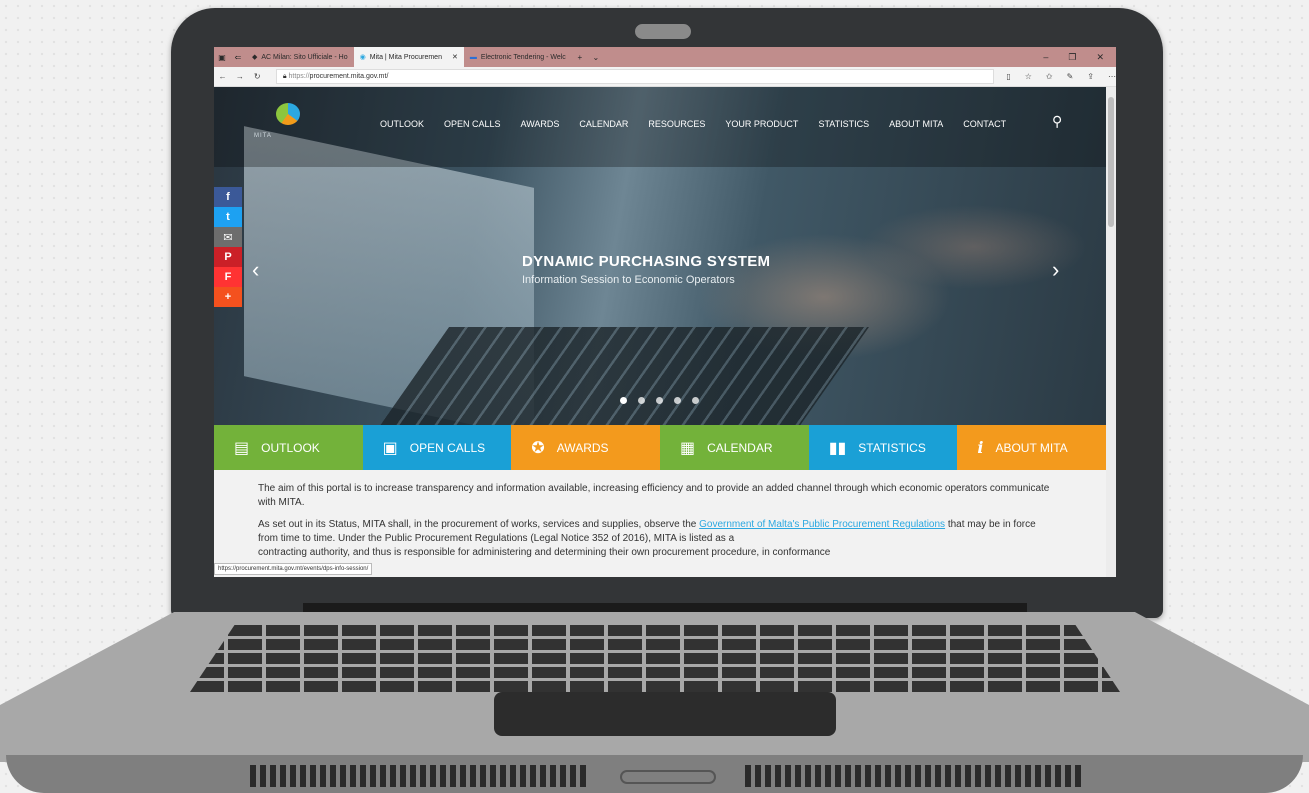  I want to click on favorite-star-icon: ☆, so click(1028, 76).